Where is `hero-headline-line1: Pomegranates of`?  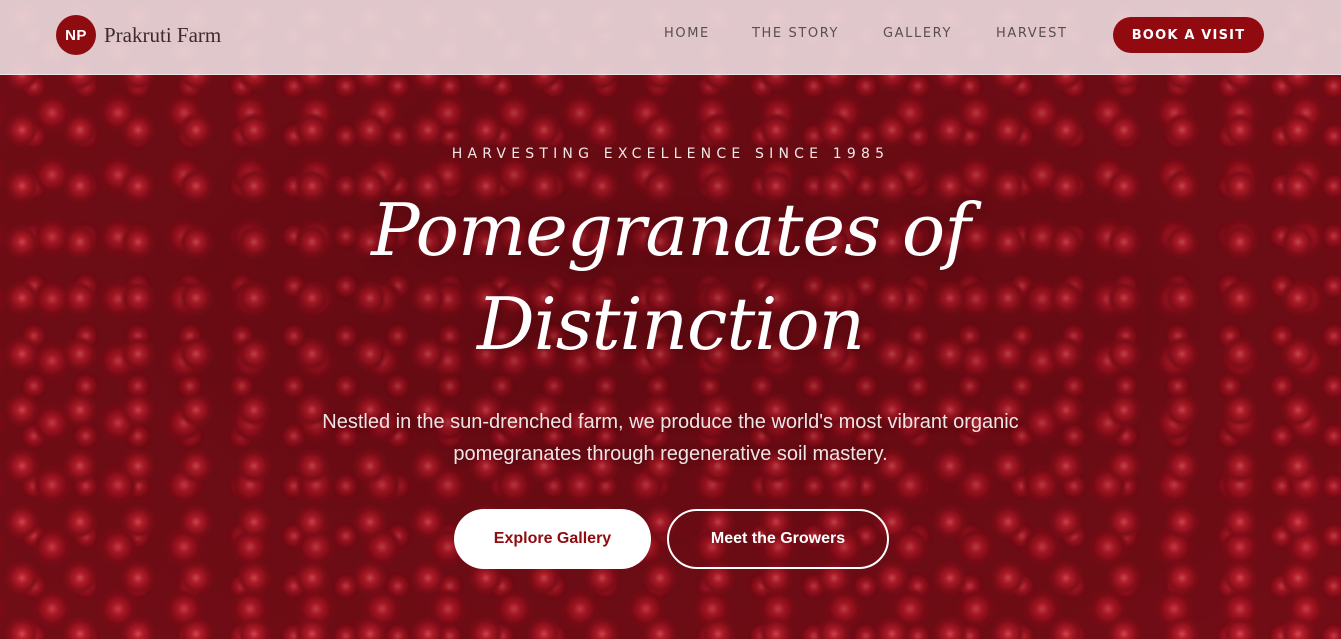
hero-headline-line1: Pomegranates of is located at coordinates (671, 230).